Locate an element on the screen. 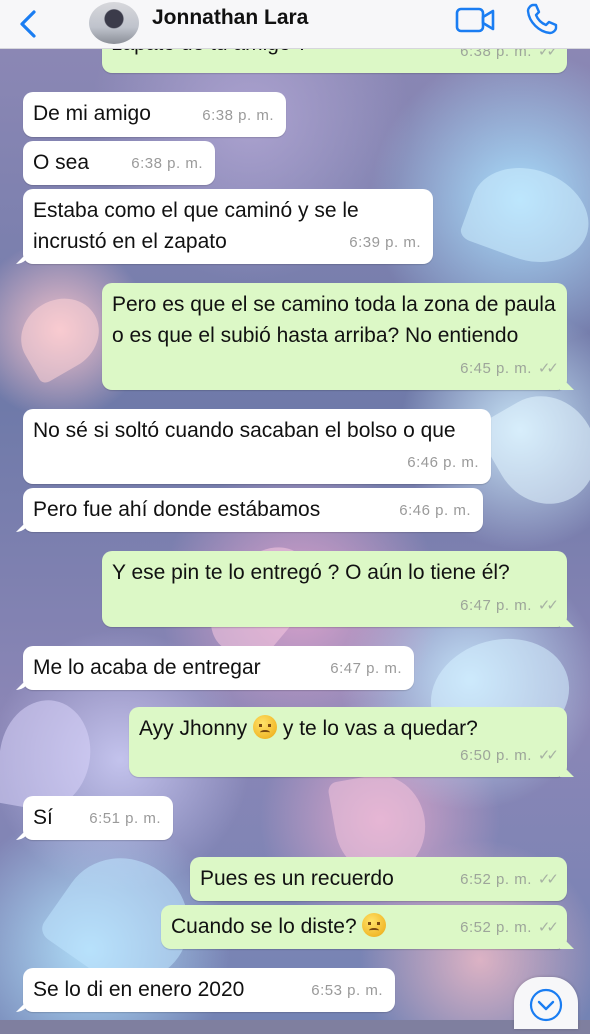 The width and height of the screenshot is (590, 1034). contact-avatar is located at coordinates (114, 23).